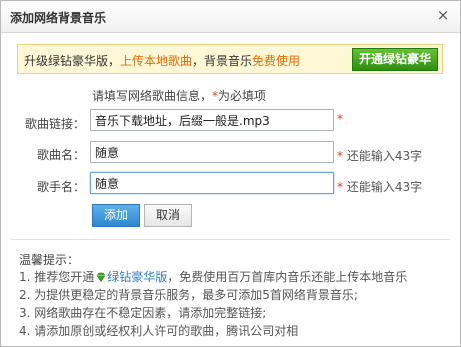 This screenshot has width=461, height=347. I want to click on tips-divider, so click(230, 239).